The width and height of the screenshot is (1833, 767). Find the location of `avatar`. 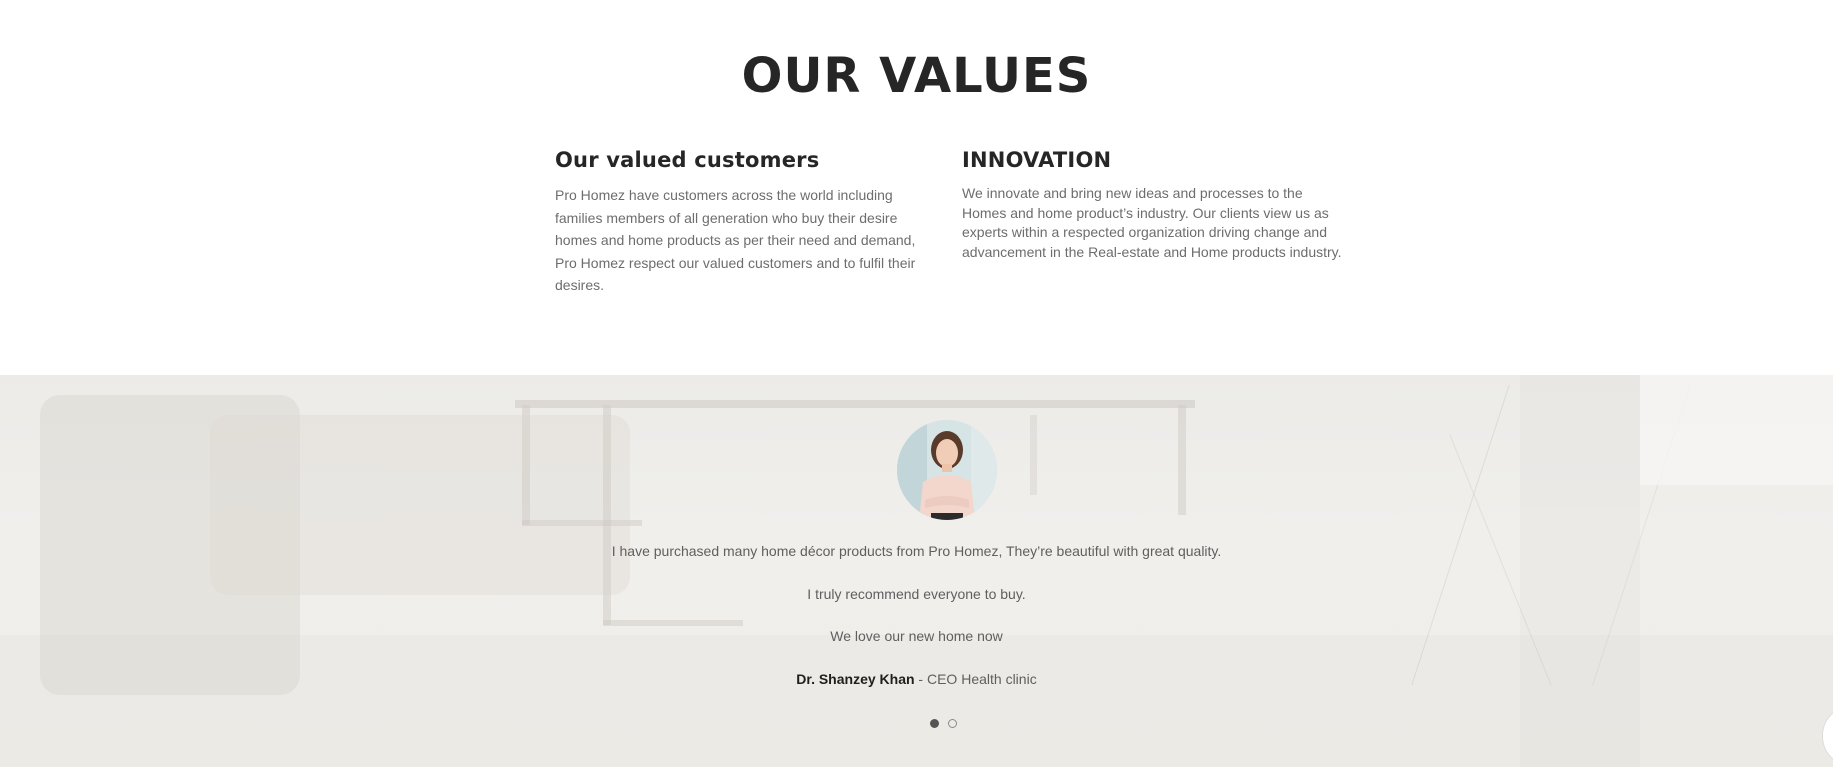

avatar is located at coordinates (947, 470).